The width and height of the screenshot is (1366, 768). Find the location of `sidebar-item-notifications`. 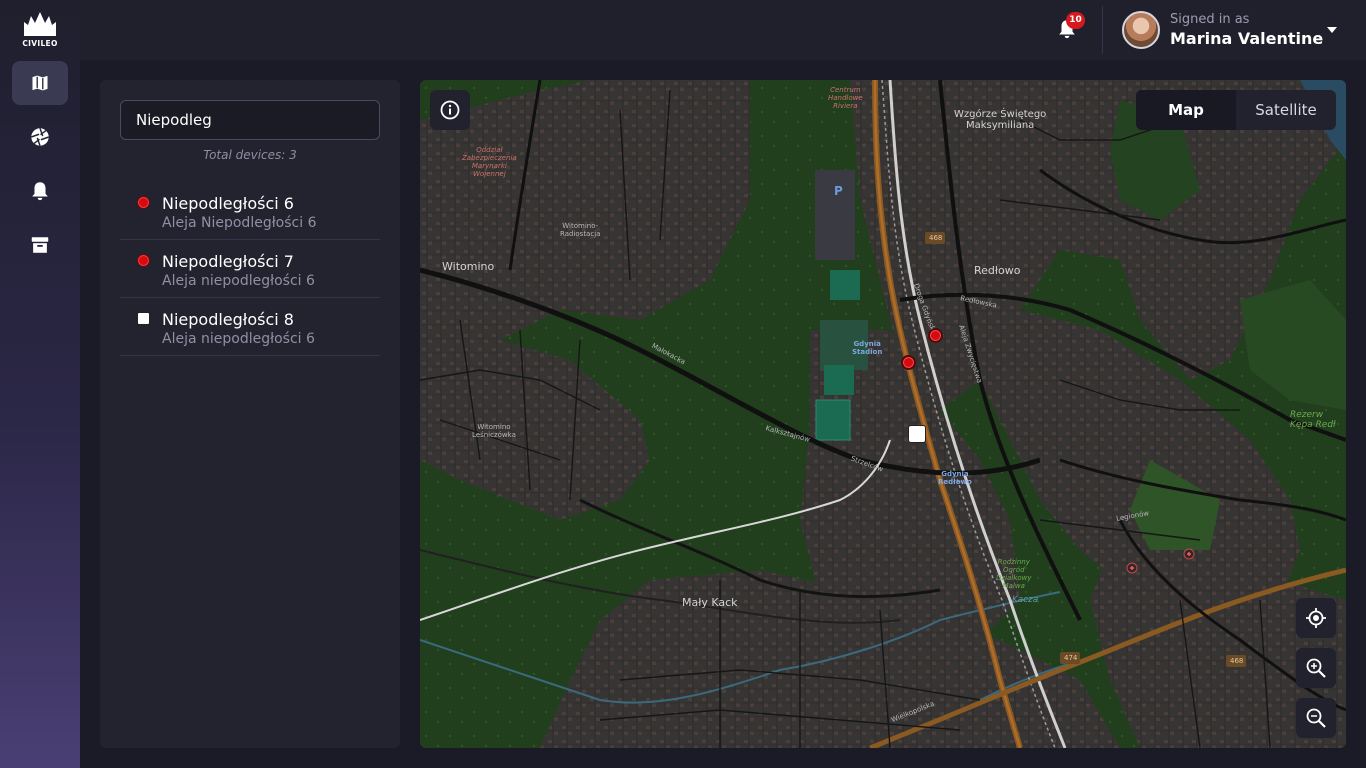

sidebar-item-notifications is located at coordinates (40, 191).